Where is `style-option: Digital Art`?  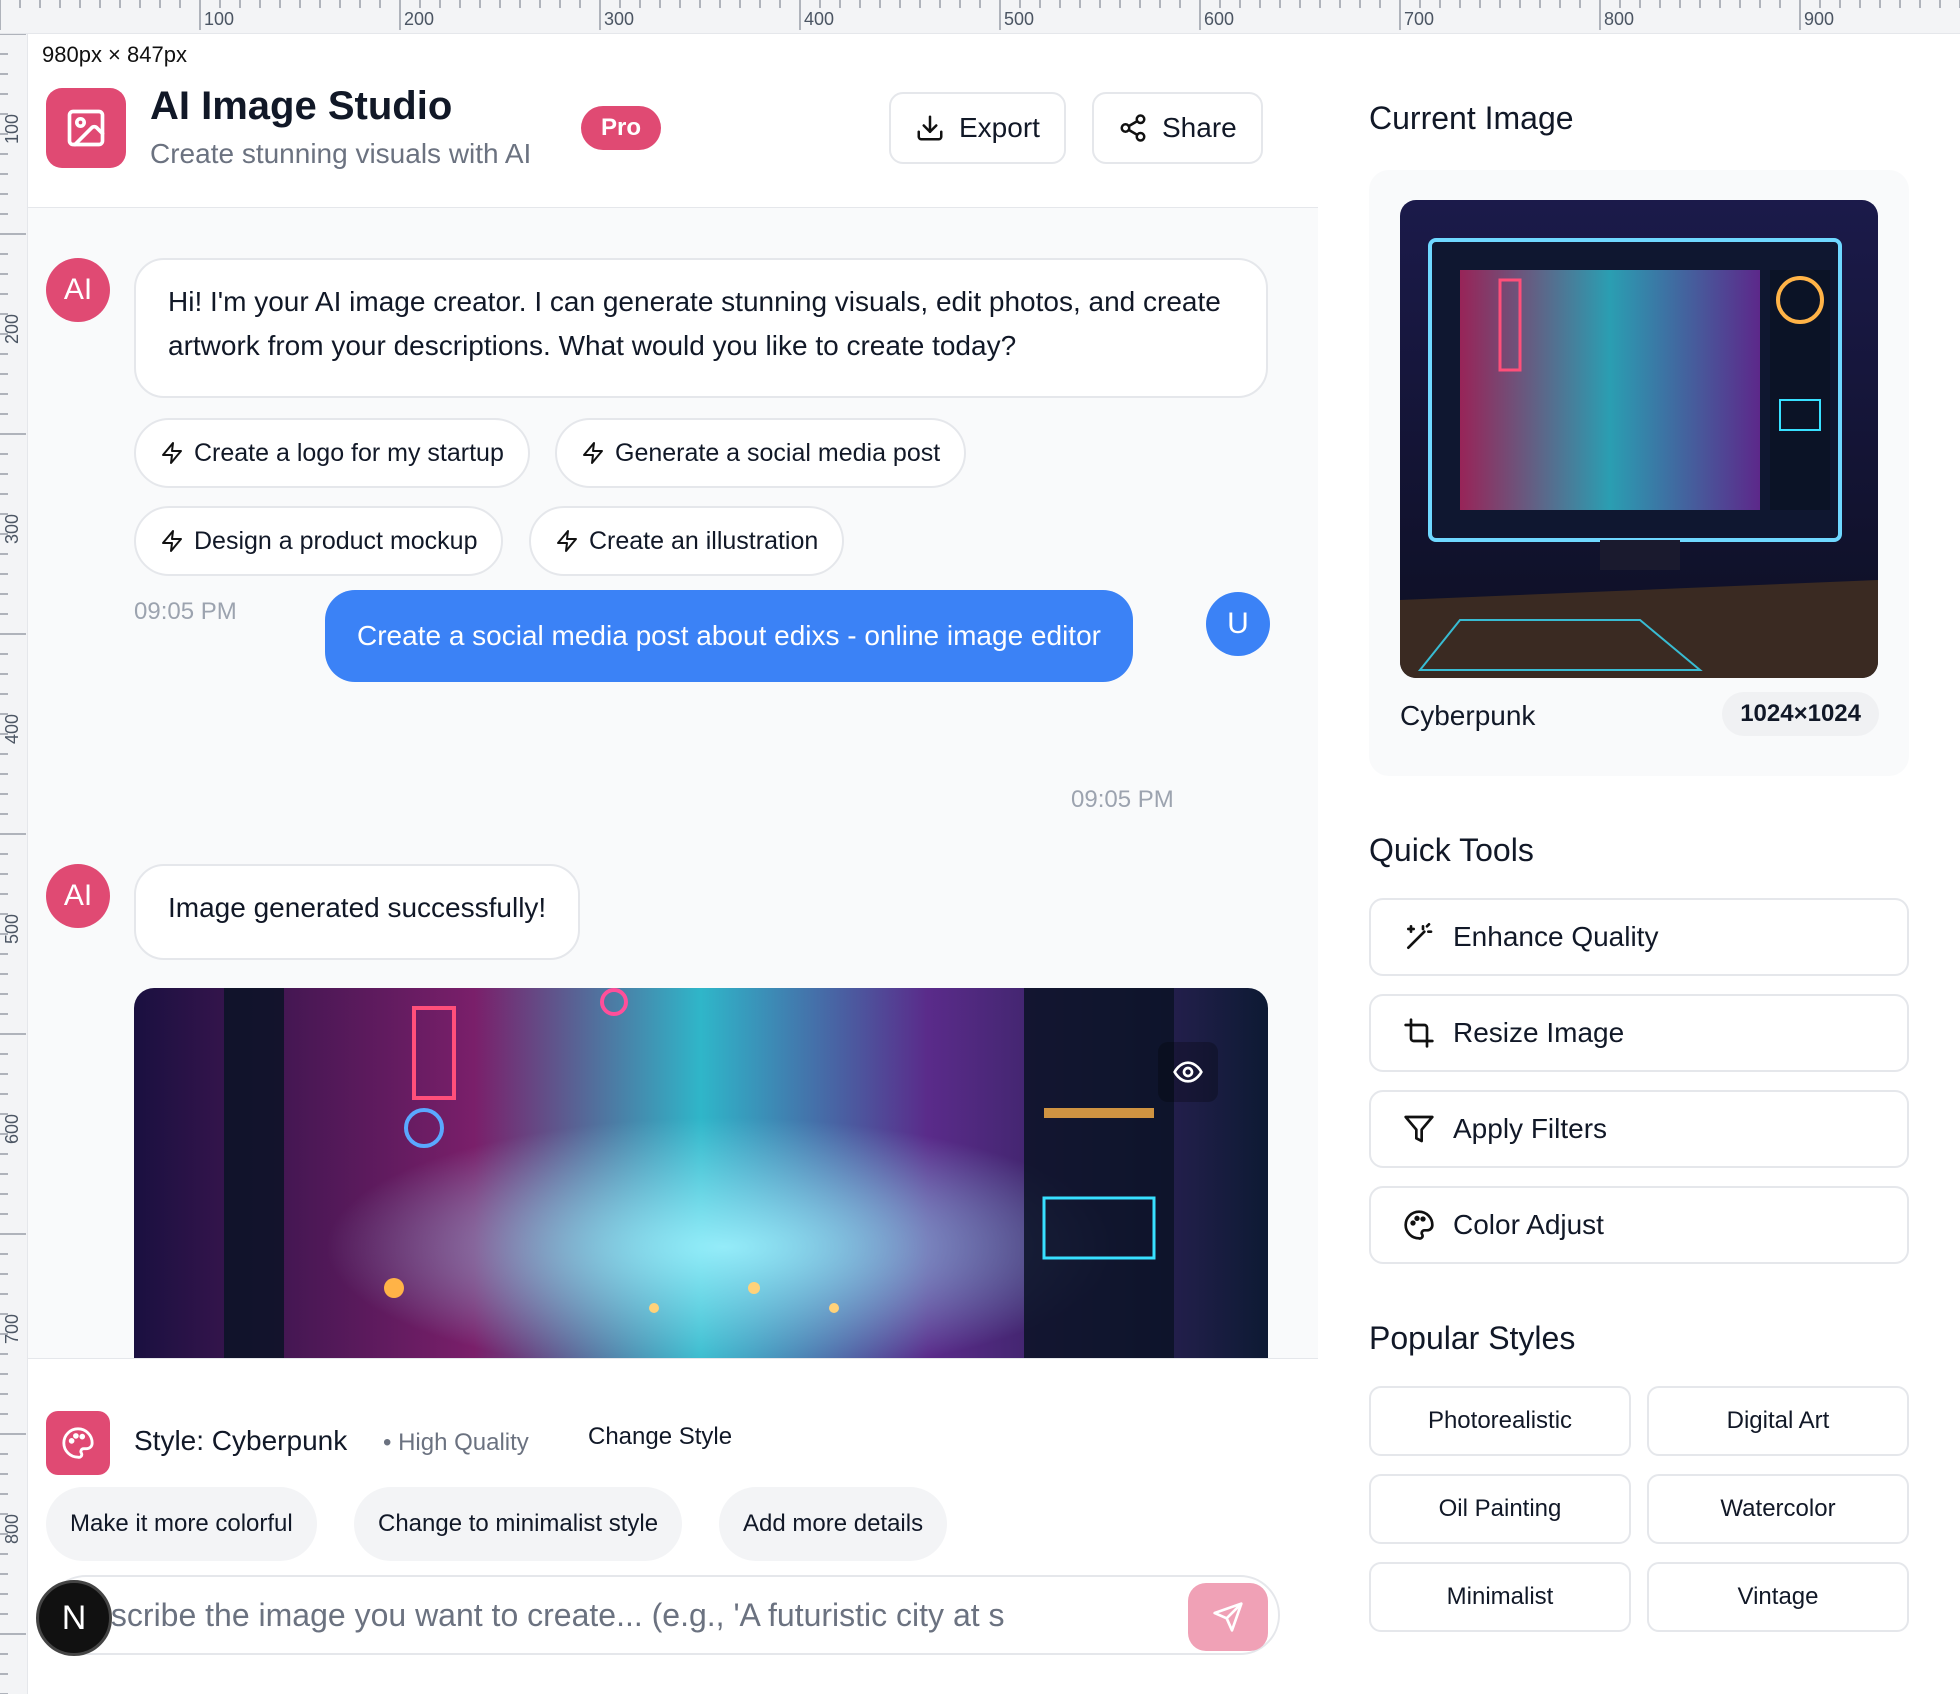
style-option: Digital Art is located at coordinates (1778, 1421).